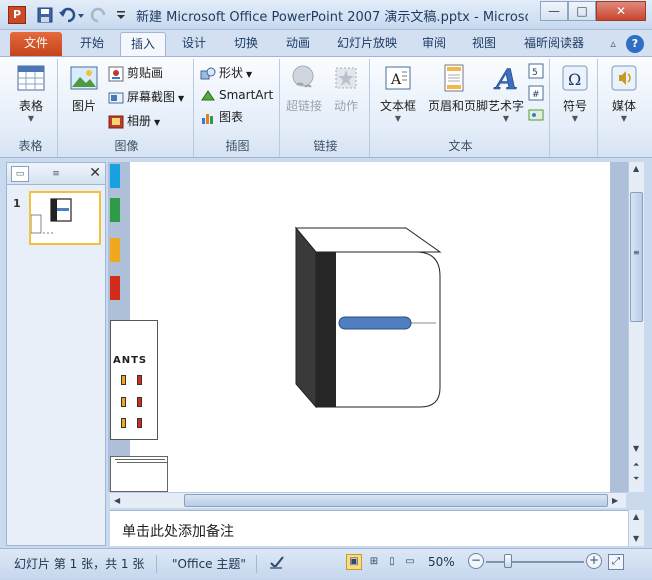  What do you see at coordinates (554, 44) in the screenshot?
I see `tab-foxit-reader: 福昕阅读器` at bounding box center [554, 44].